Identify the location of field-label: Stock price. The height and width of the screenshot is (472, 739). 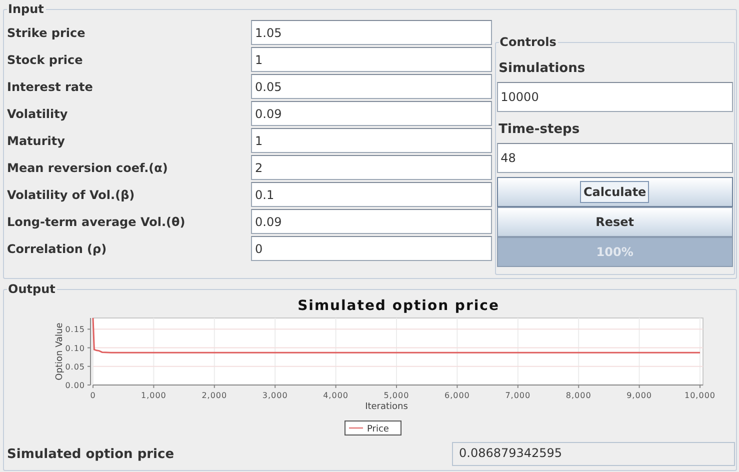
(45, 59).